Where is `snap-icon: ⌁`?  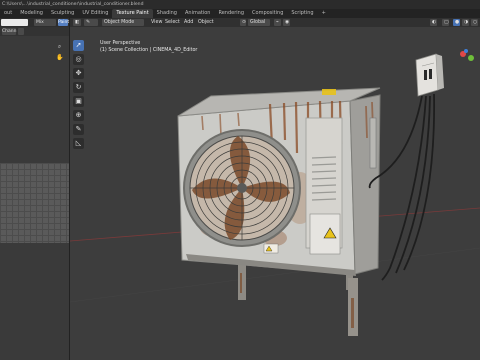
snap-icon: ⌁ is located at coordinates (277, 22).